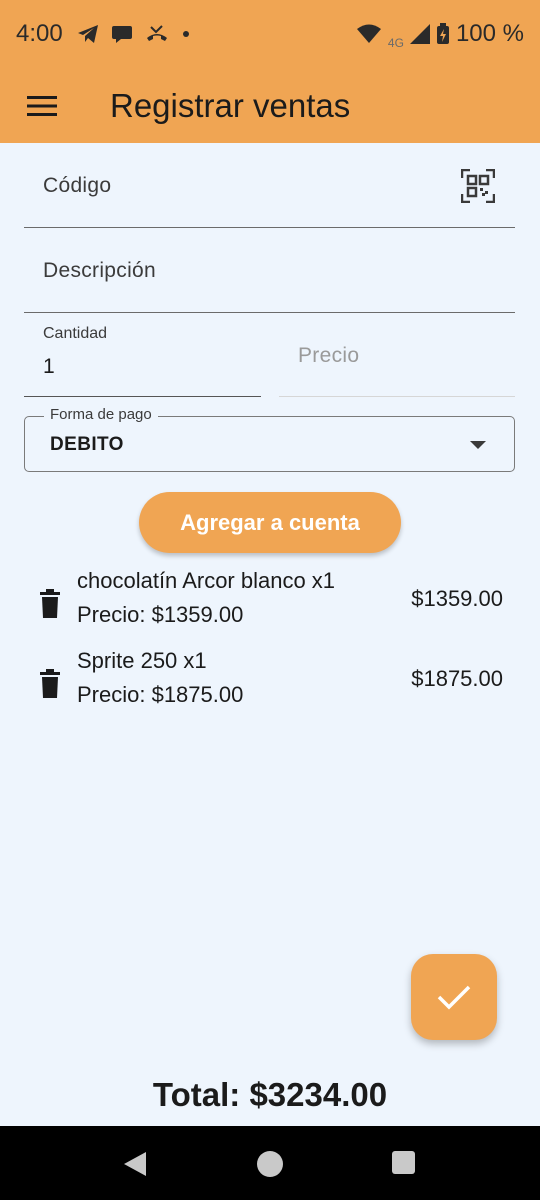 The image size is (540, 1200). What do you see at coordinates (397, 355) in the screenshot?
I see `precio-field: Precio` at bounding box center [397, 355].